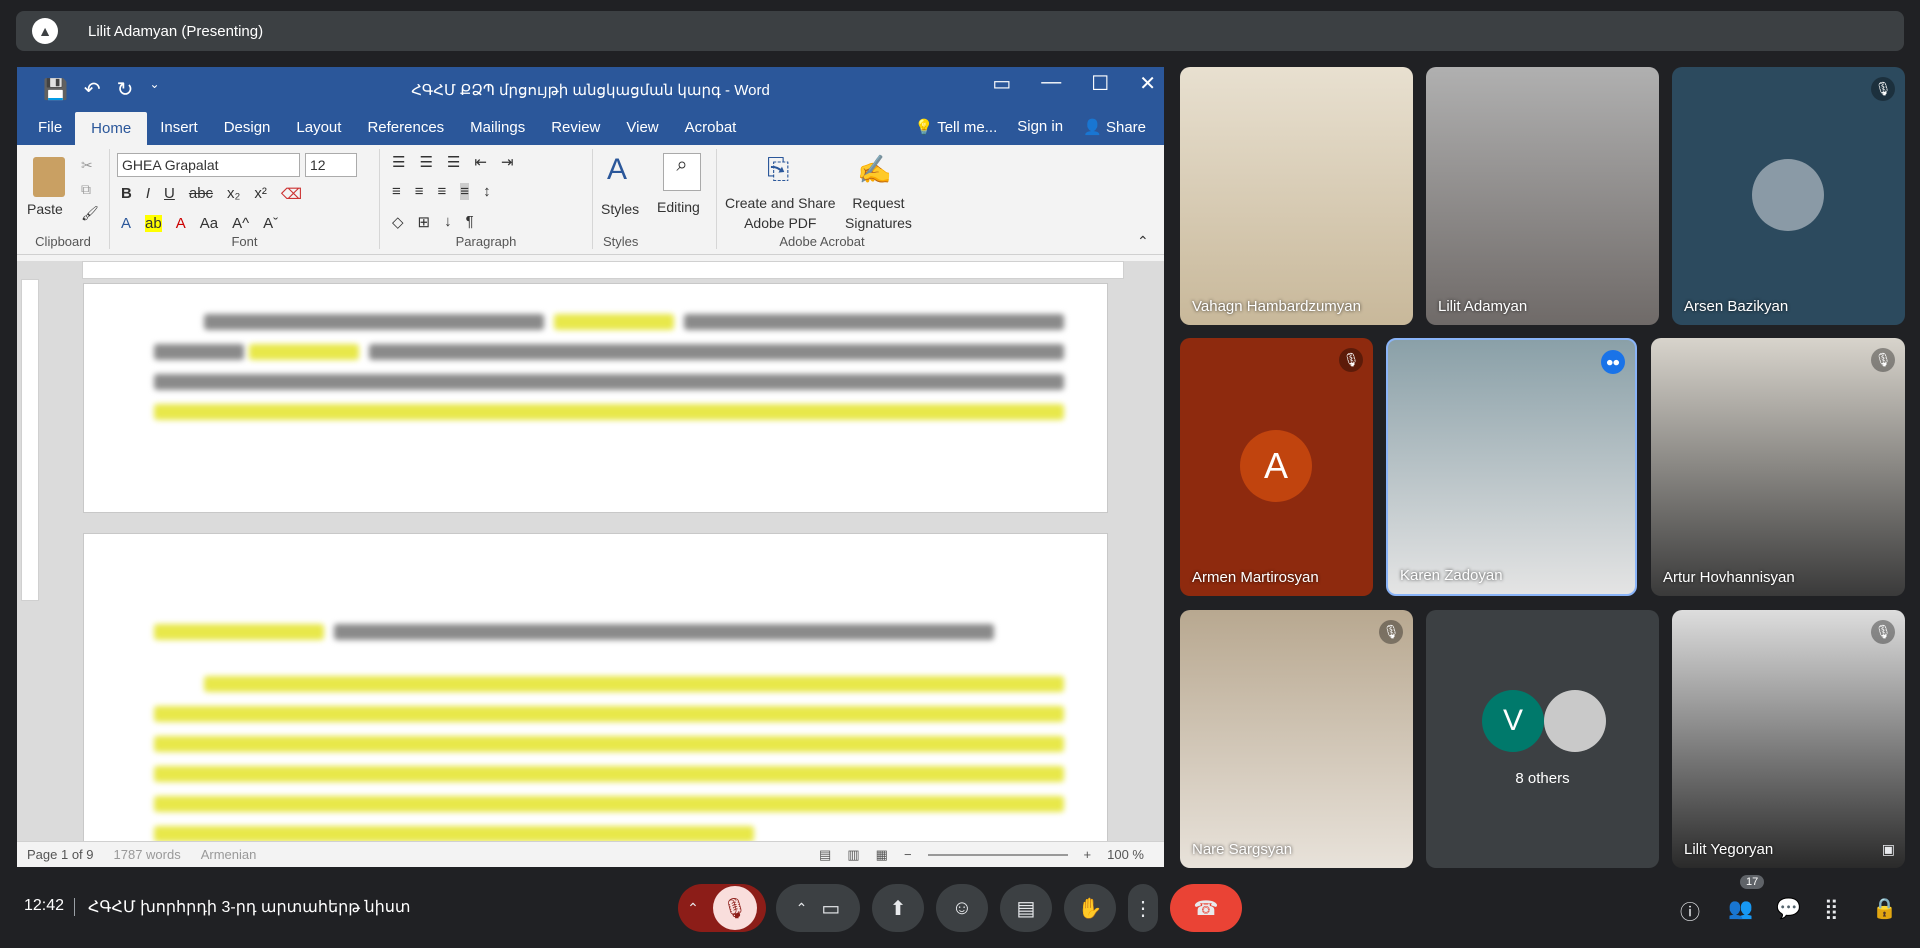 The image size is (1920, 948). I want to click on participant-tile: 🎙 A Armen Martirosyan, so click(1276, 467).